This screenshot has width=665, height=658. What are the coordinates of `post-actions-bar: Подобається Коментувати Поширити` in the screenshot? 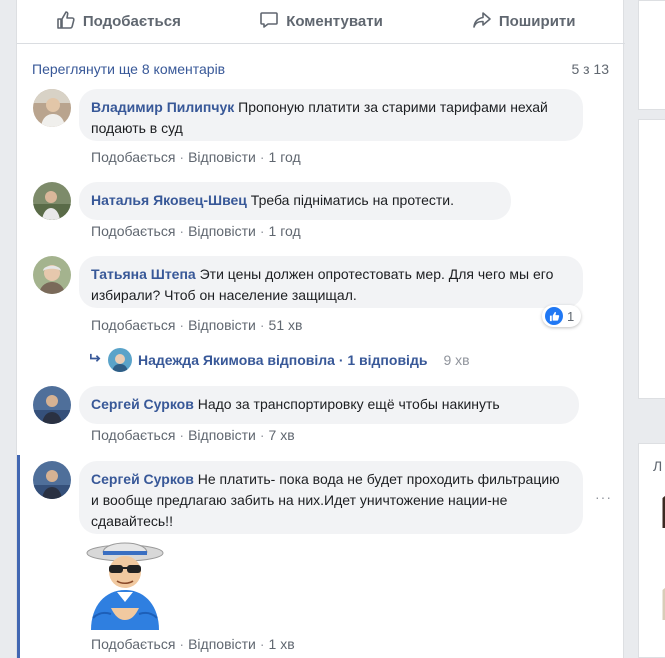 It's located at (321, 22).